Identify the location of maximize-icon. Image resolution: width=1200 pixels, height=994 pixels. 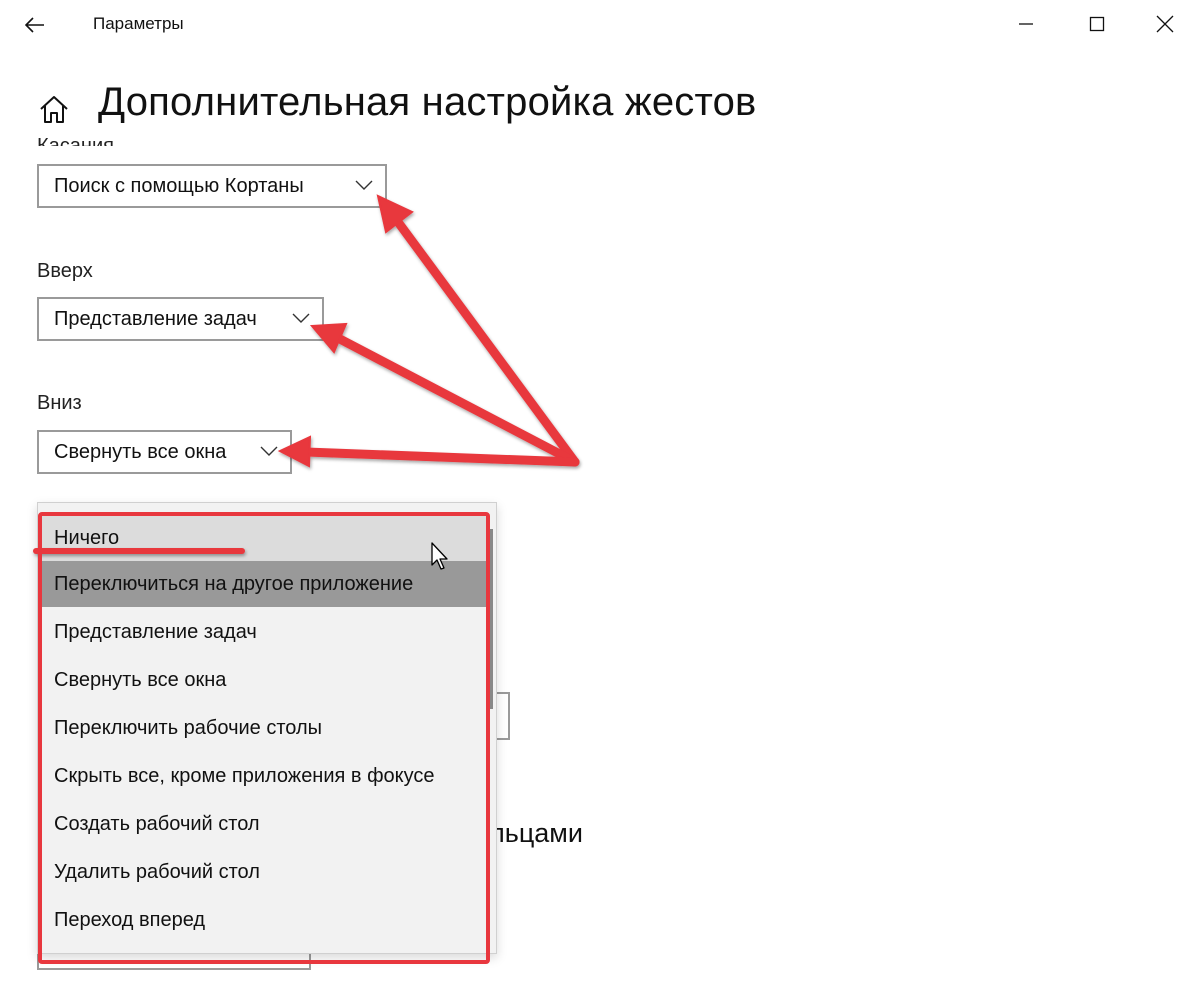
(1097, 24).